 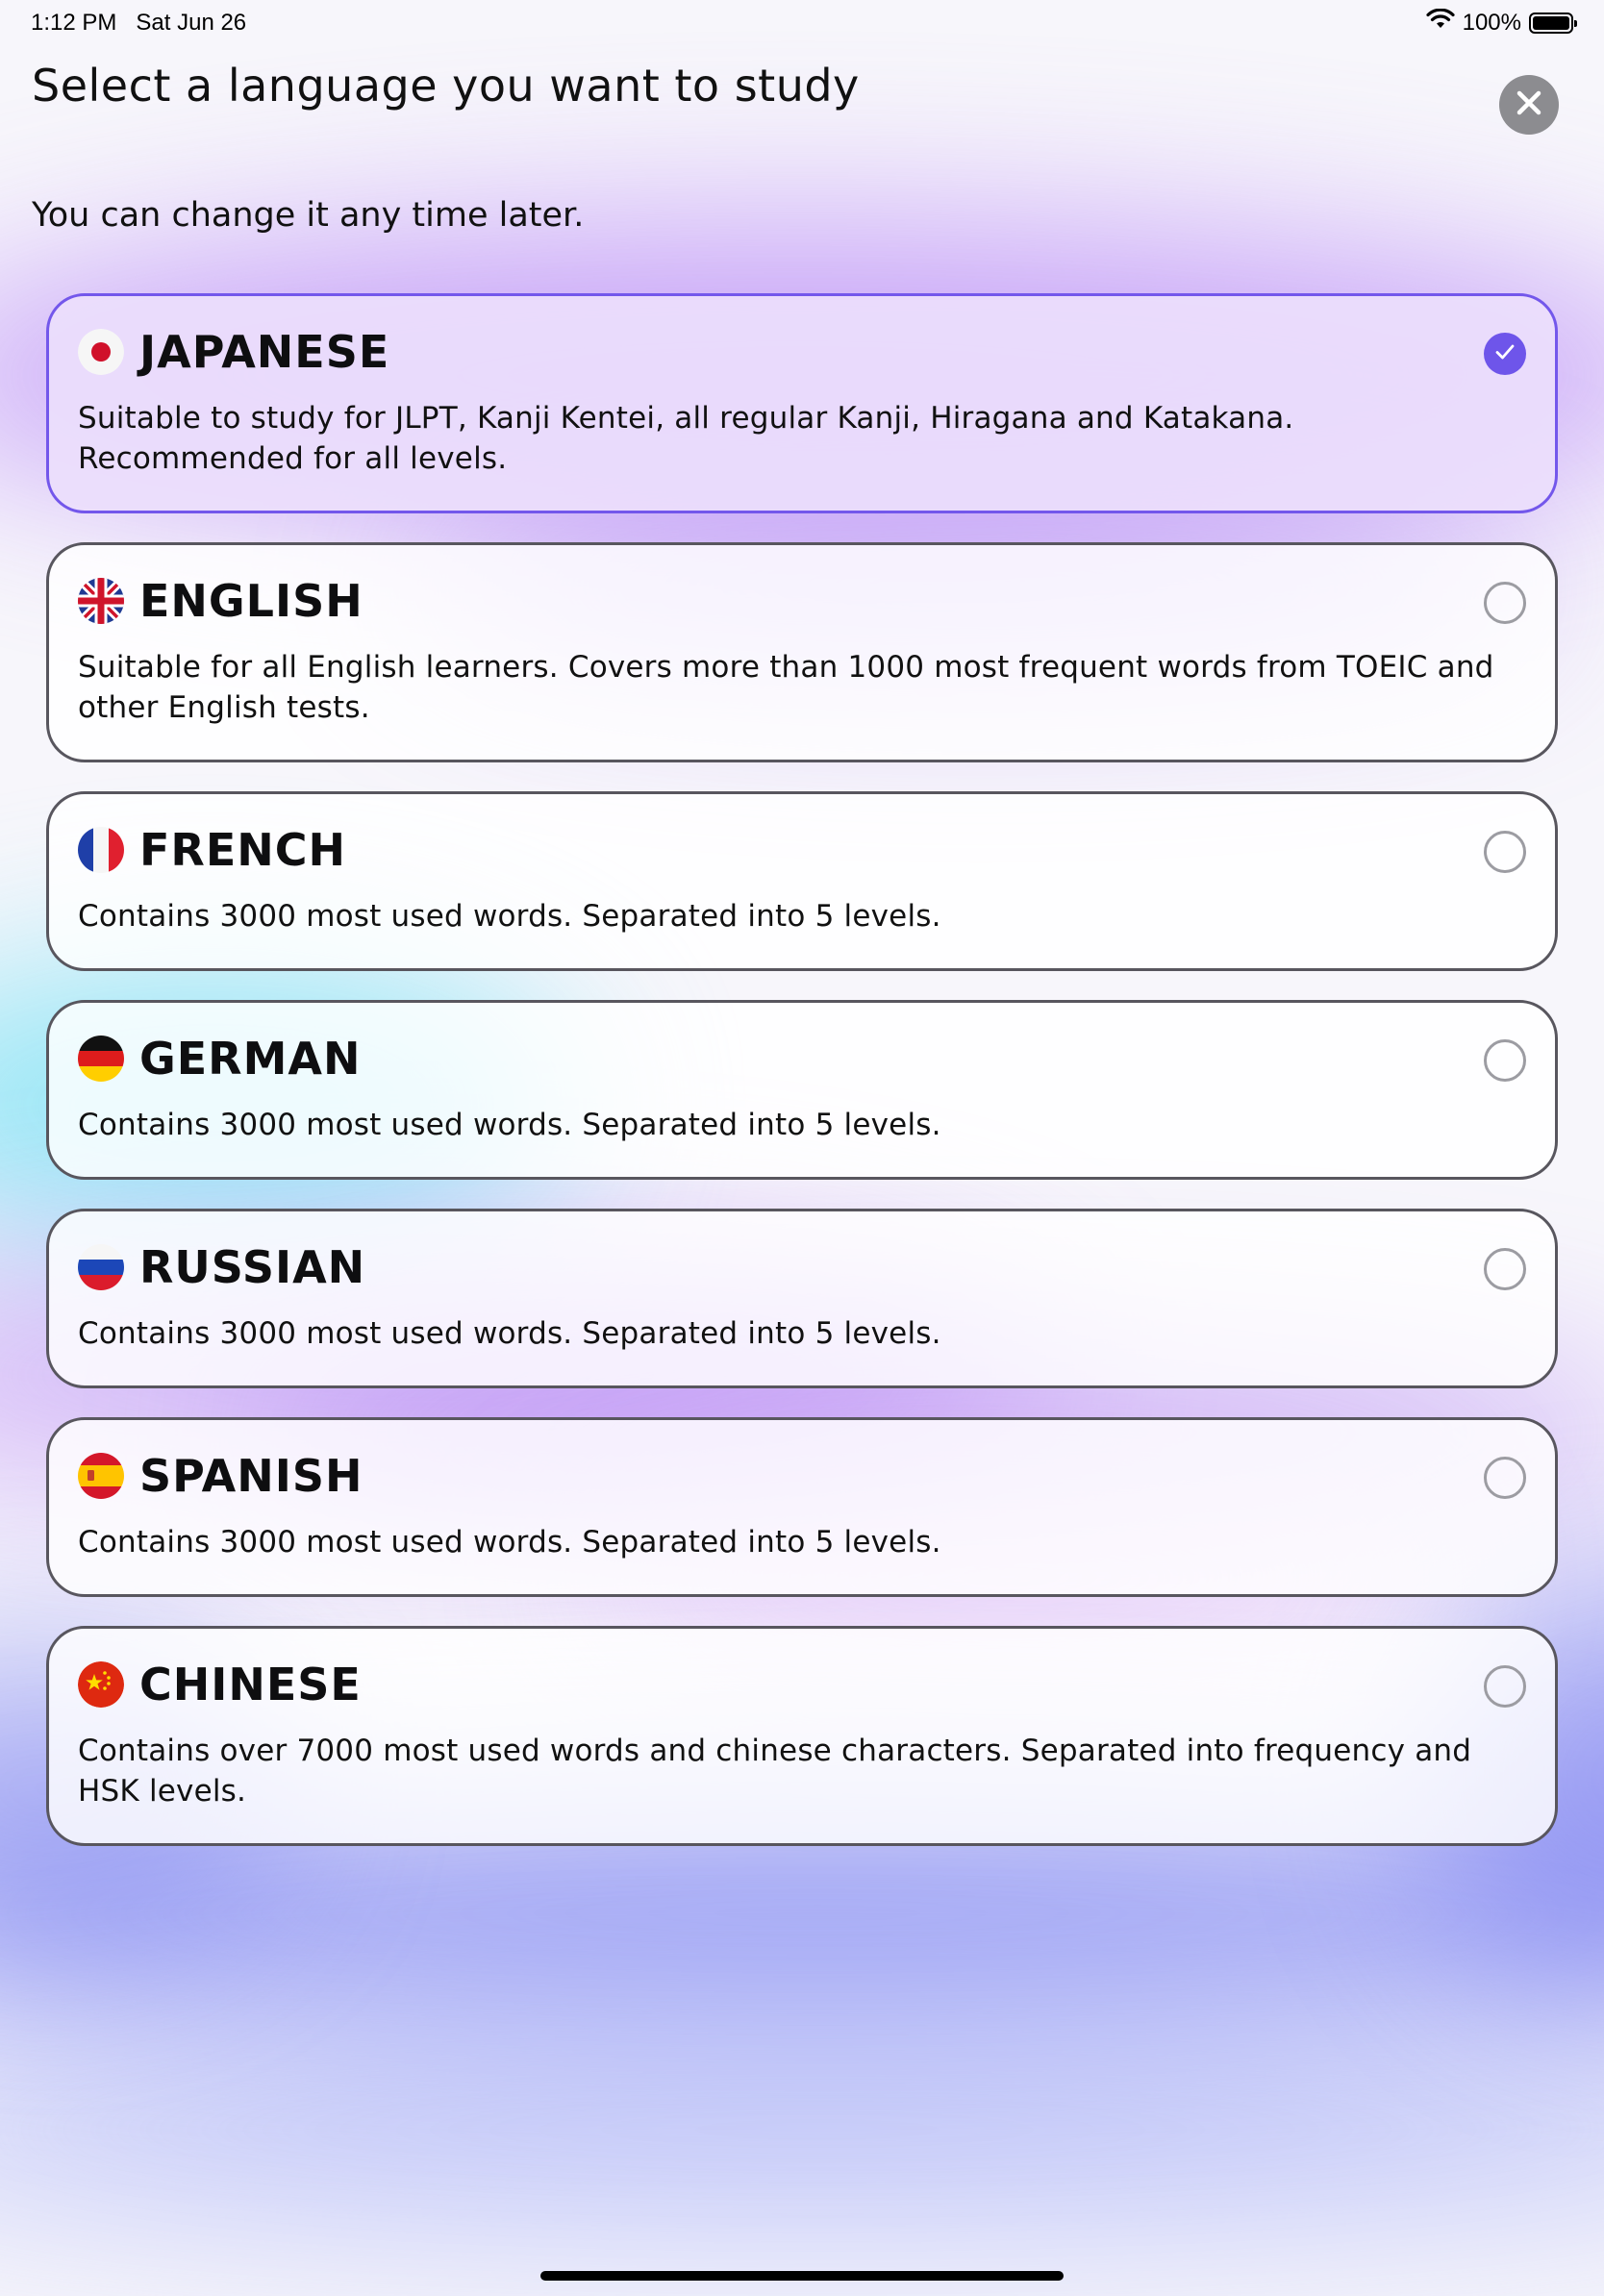 I want to click on language-name: RUSSIAN, so click(x=252, y=1267).